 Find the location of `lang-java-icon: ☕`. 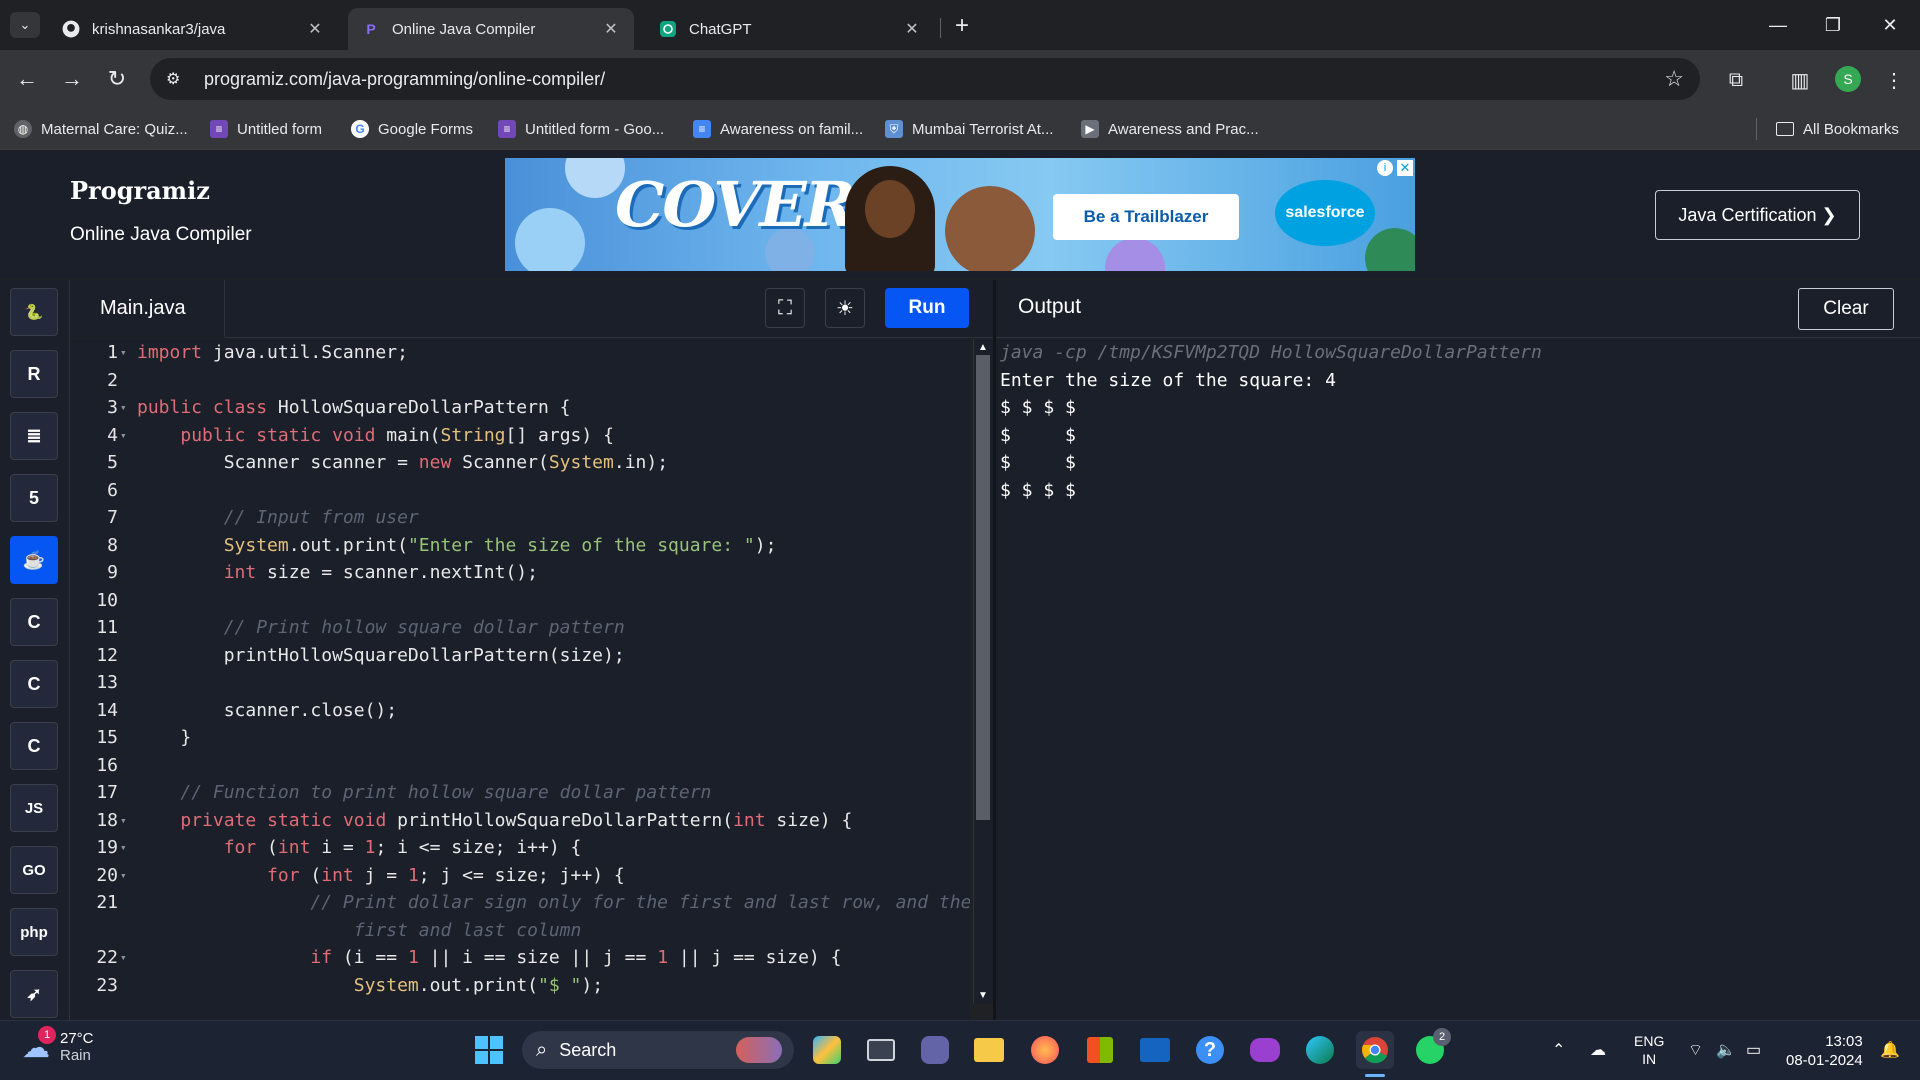

lang-java-icon: ☕ is located at coordinates (34, 560).